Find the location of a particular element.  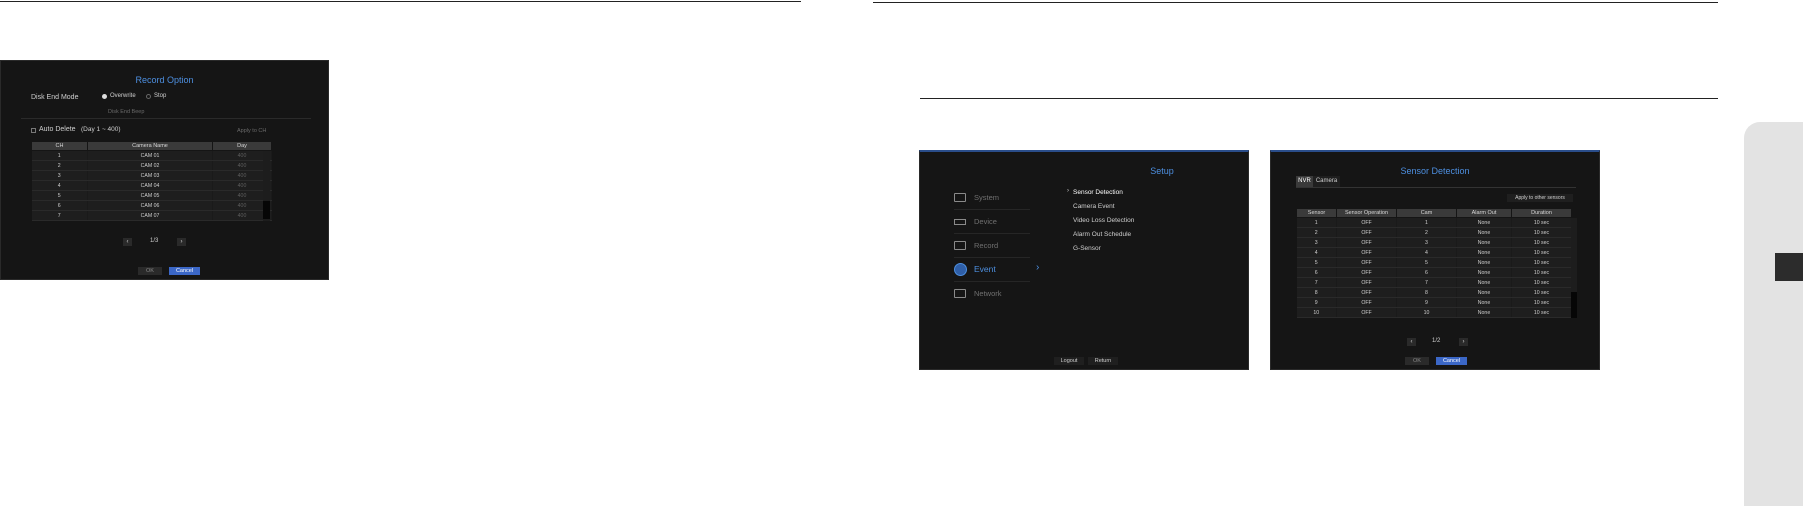

table-row: 5 OFF 5 None 10 sec is located at coordinates (1434, 262).